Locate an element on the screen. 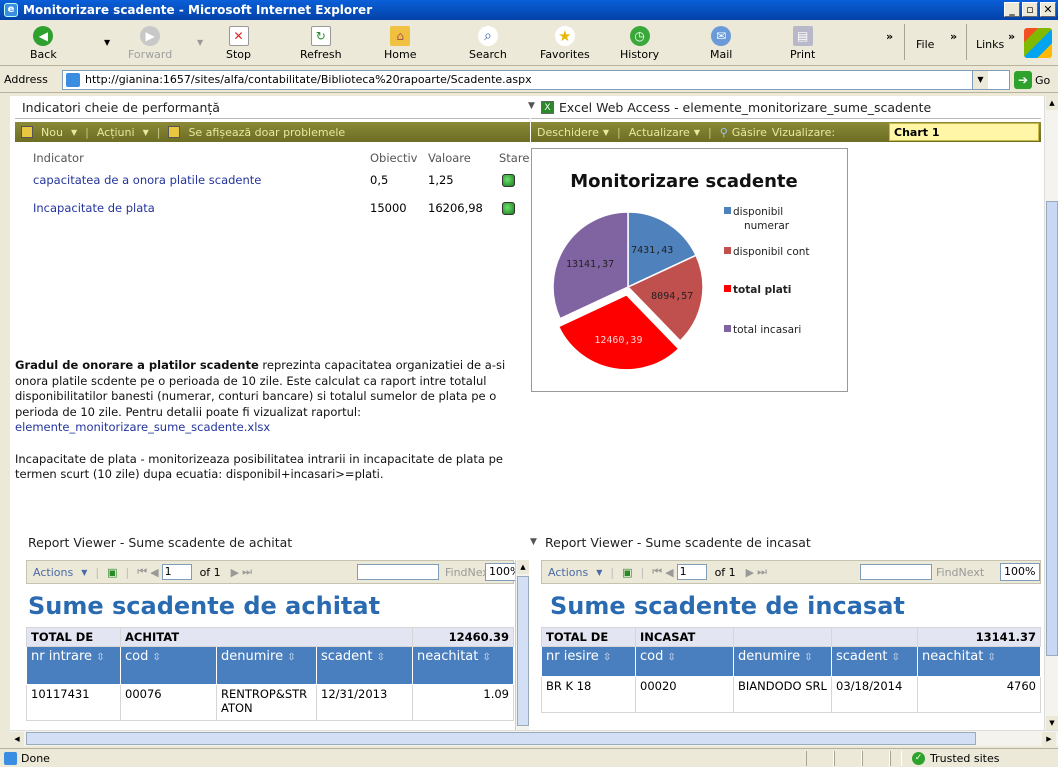 The width and height of the screenshot is (1058, 767). restore-button: ▫ is located at coordinates (1030, 9).